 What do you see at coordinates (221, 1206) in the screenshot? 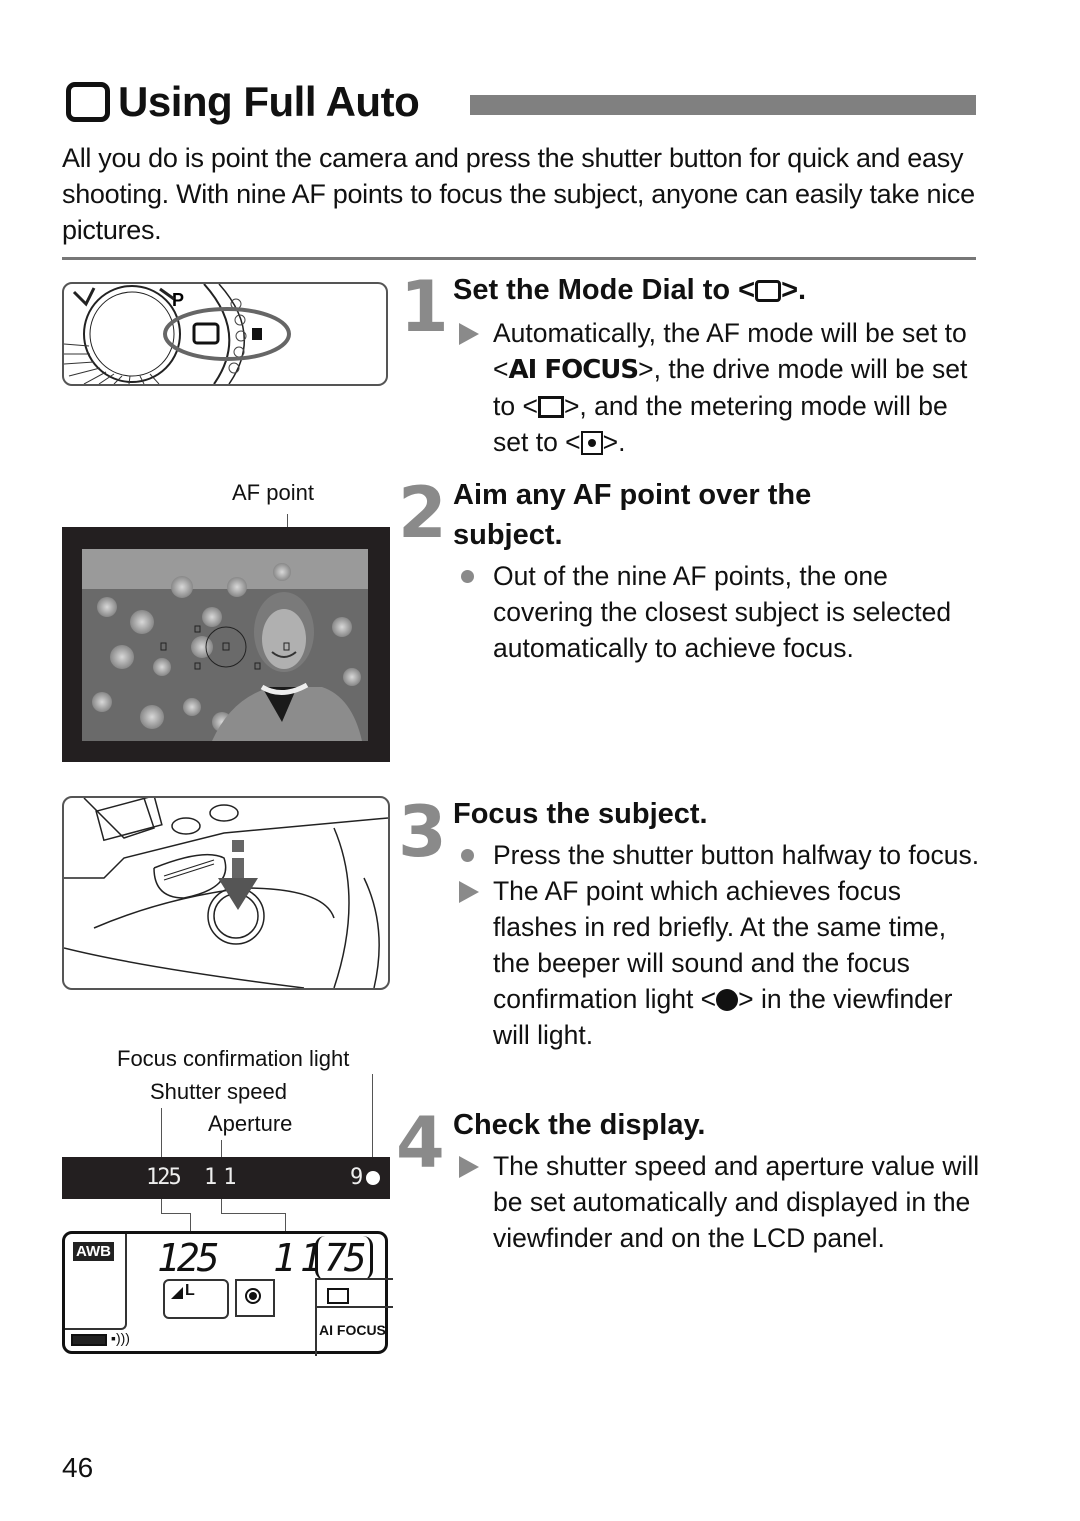
I see `aperture-lcd-leader` at bounding box center [221, 1206].